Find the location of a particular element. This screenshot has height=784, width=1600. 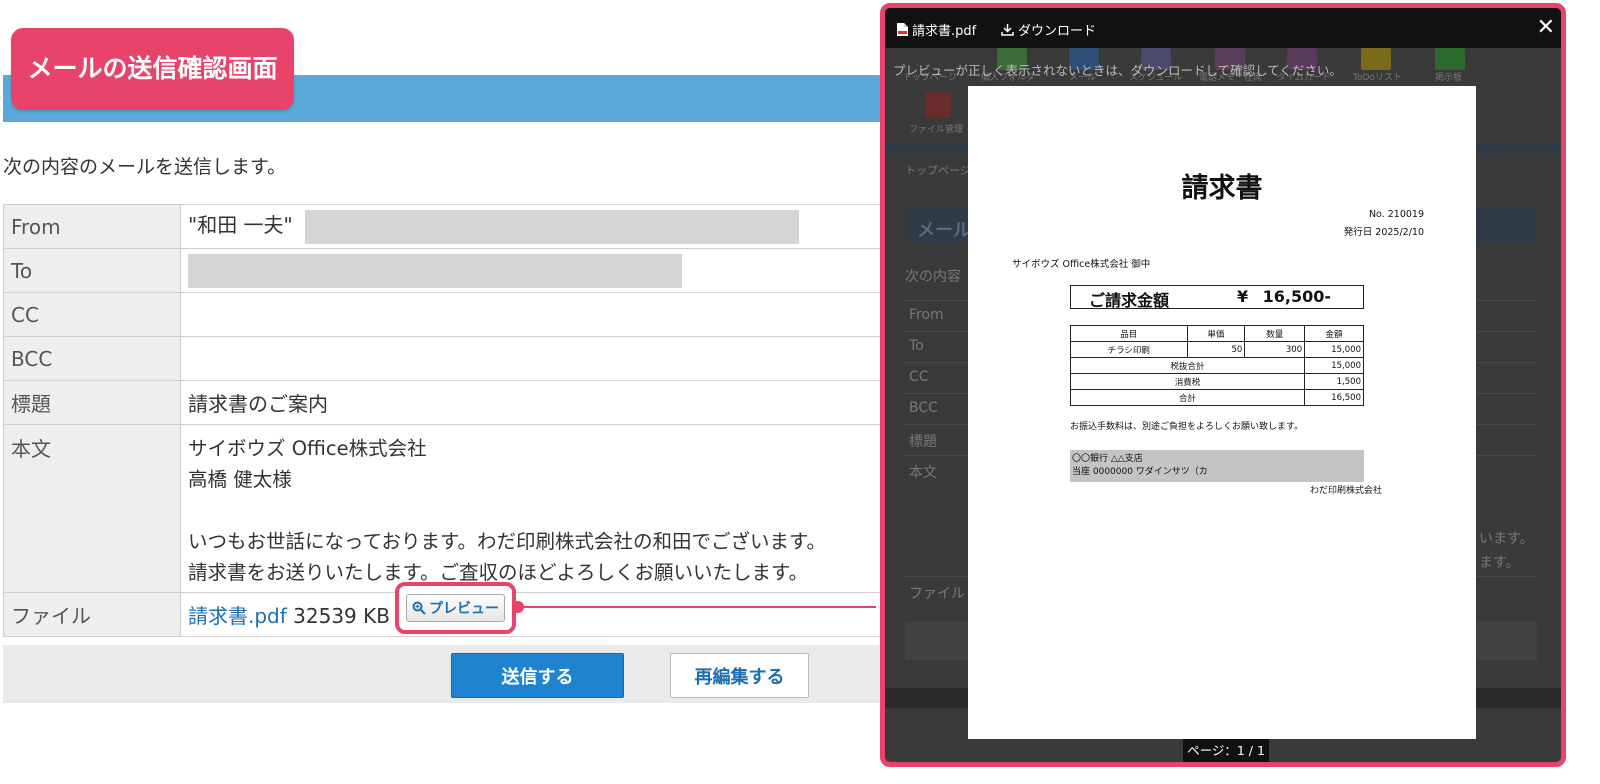

page-indicator: ページ：1 / 1 is located at coordinates (1226, 750).